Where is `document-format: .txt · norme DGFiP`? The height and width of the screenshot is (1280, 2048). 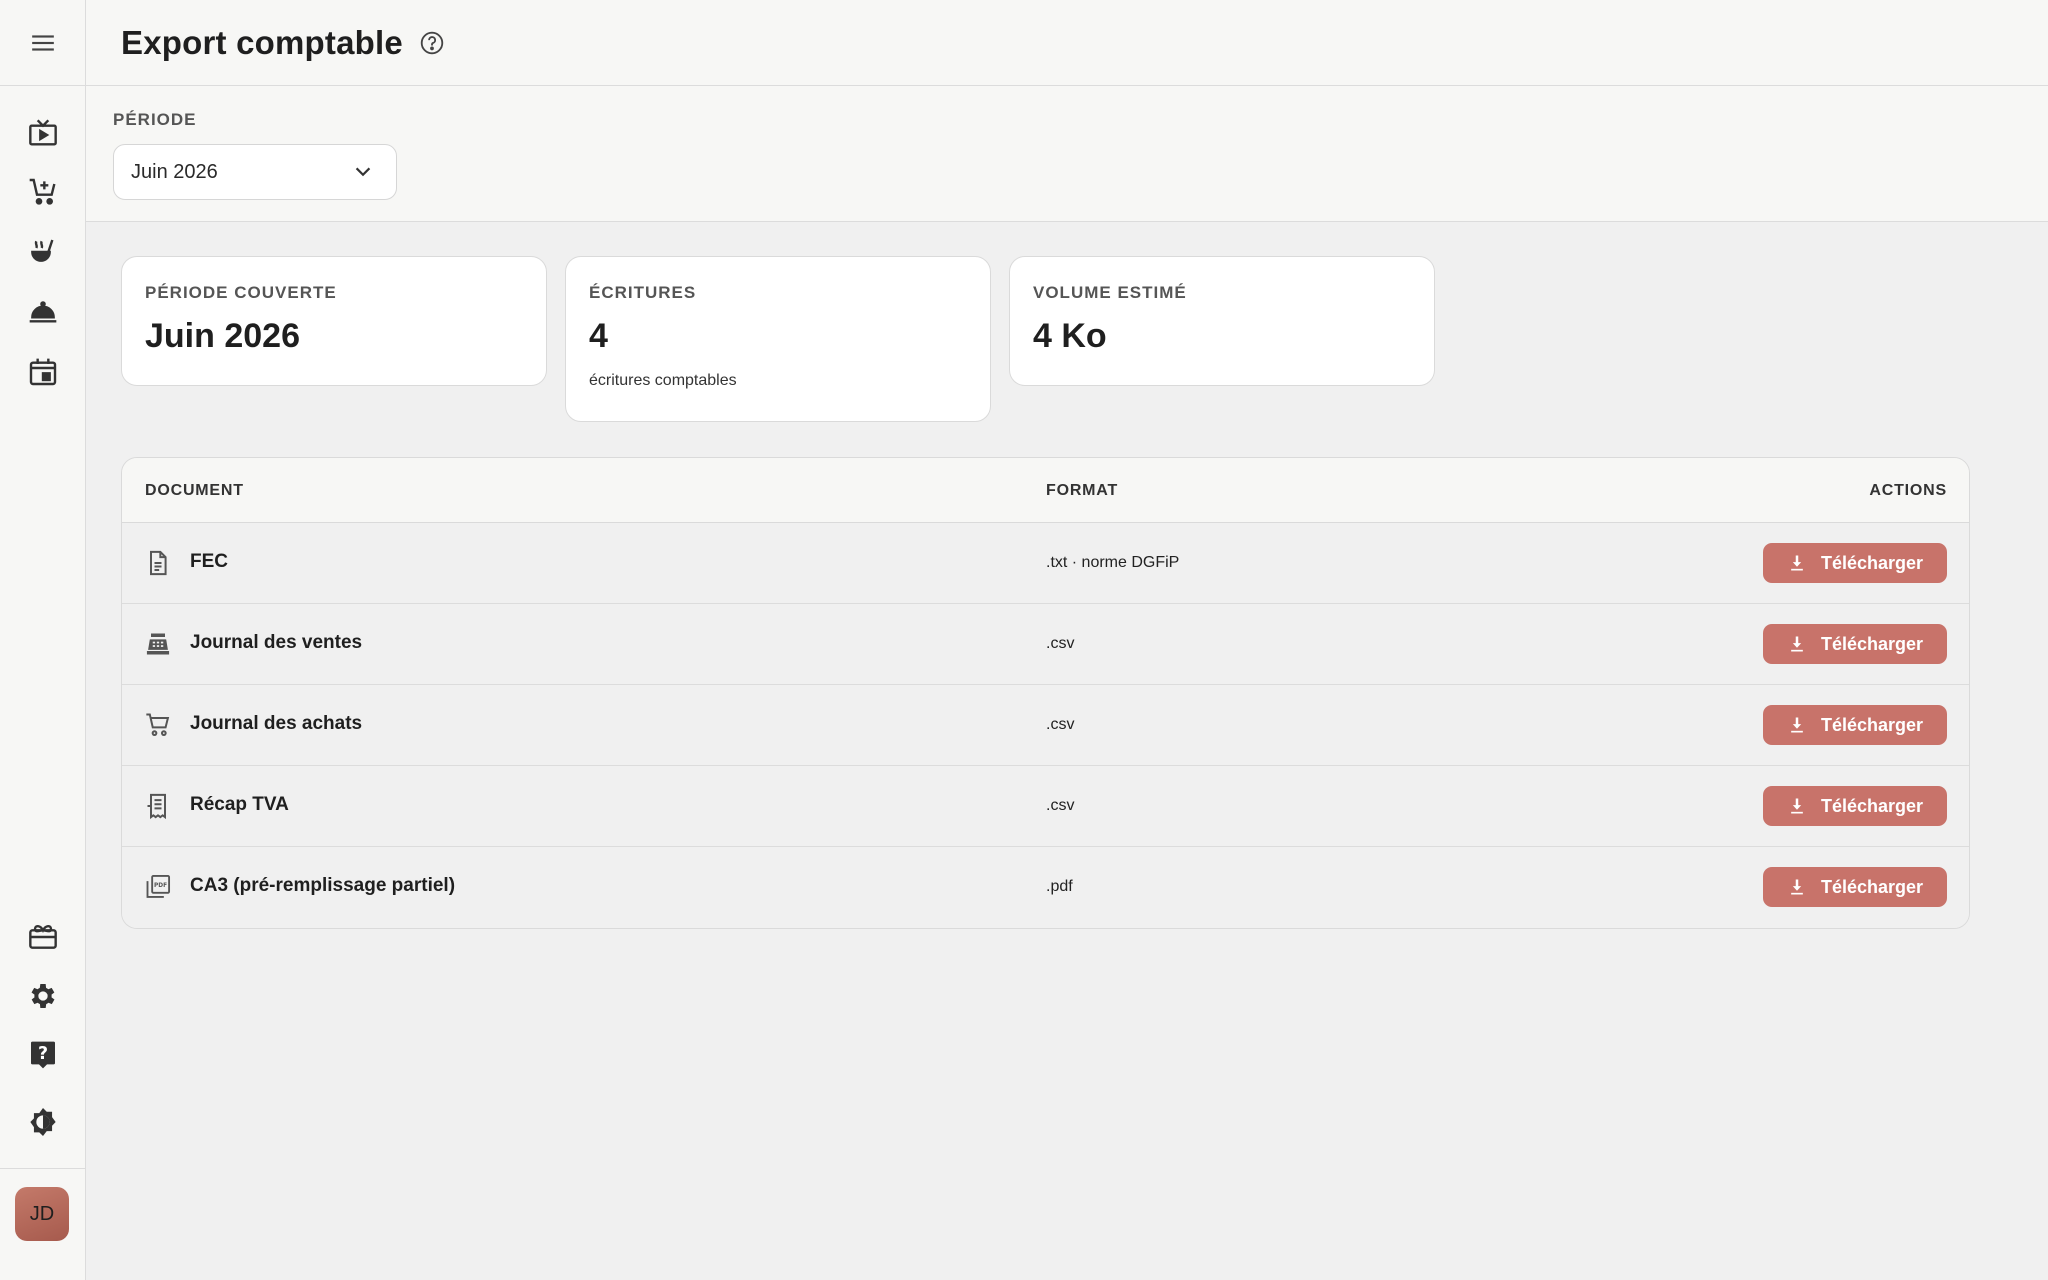
document-format: .txt · norme DGFiP is located at coordinates (1113, 562).